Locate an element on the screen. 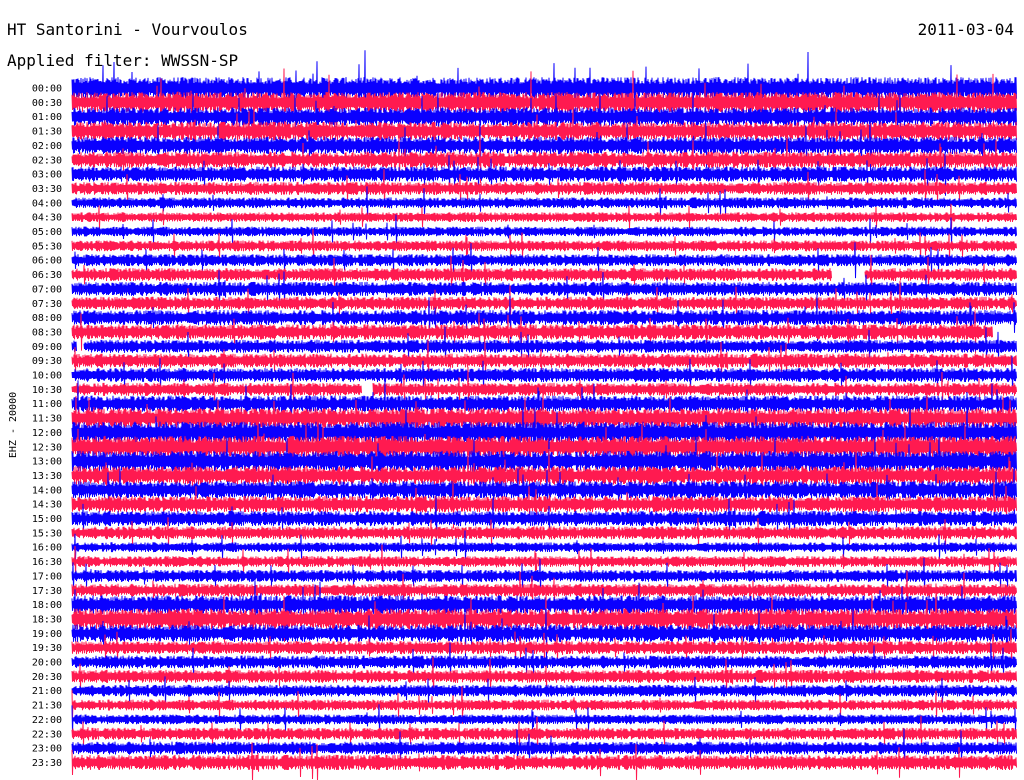 The width and height of the screenshot is (1024, 780). time-tick-label: 07:00 is located at coordinates (47, 289).